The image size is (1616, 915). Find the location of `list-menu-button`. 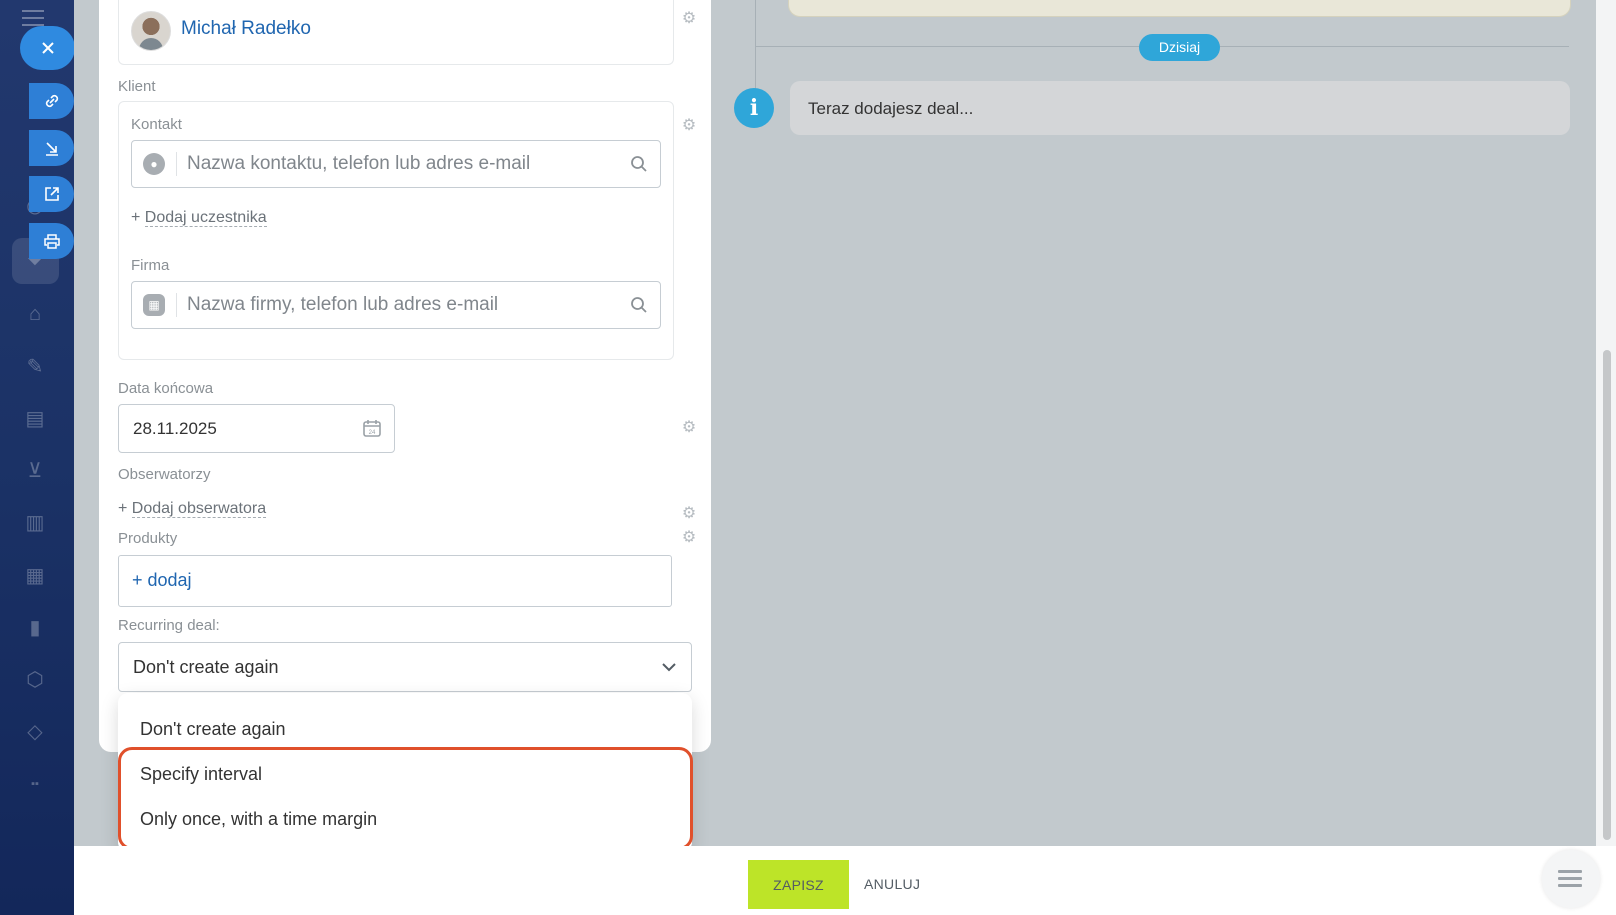

list-menu-button is located at coordinates (1571, 879).